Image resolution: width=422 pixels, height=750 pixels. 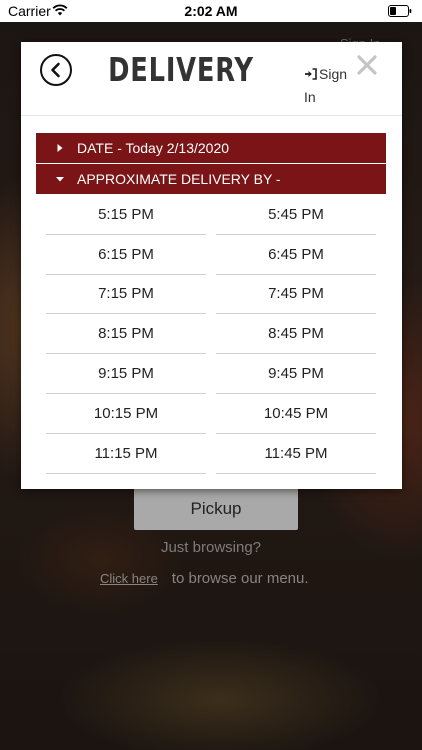 What do you see at coordinates (126, 295) in the screenshot?
I see `time-slot-option: 7:15 PM` at bounding box center [126, 295].